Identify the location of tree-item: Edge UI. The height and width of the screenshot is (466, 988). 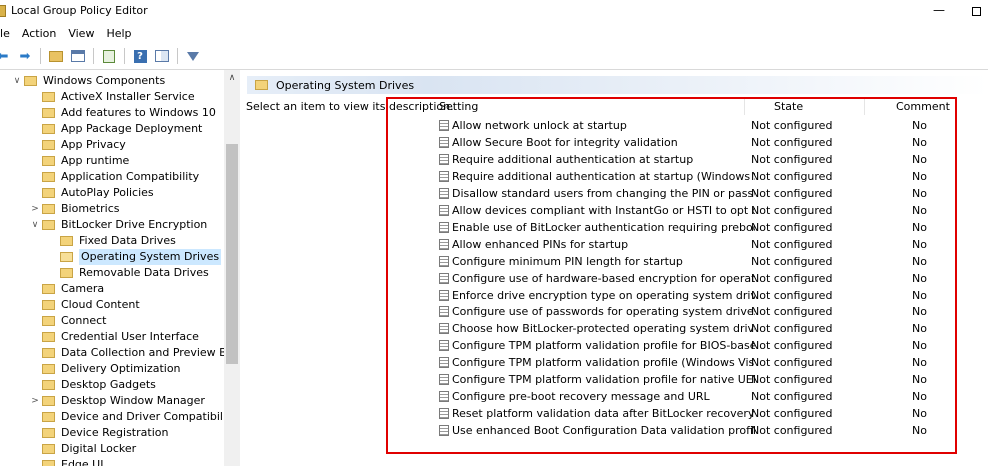
(65, 461).